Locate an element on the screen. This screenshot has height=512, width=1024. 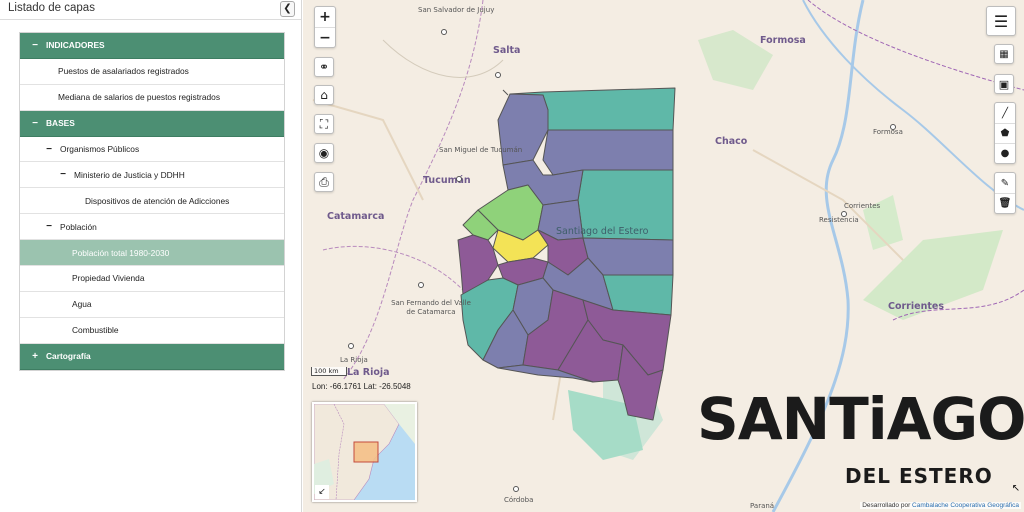
label-la-rioja-city: La Rioja is located at coordinates (354, 360).